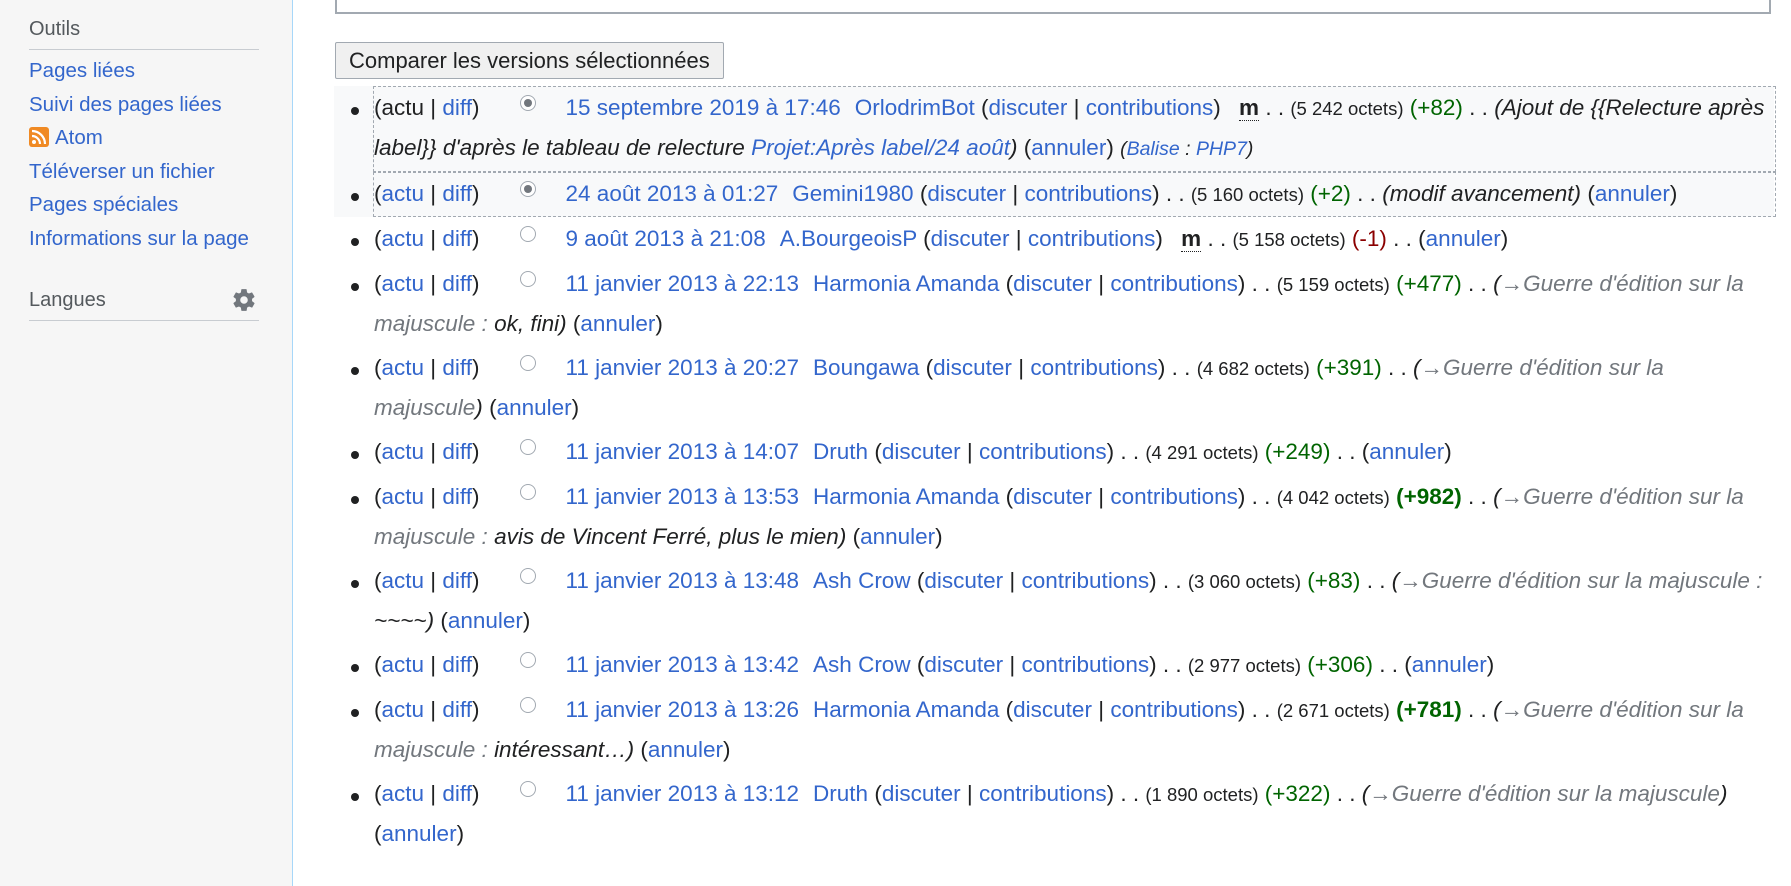  What do you see at coordinates (683, 793) in the screenshot?
I see `revision-date-link: 11 janvier 2013 à 13:12` at bounding box center [683, 793].